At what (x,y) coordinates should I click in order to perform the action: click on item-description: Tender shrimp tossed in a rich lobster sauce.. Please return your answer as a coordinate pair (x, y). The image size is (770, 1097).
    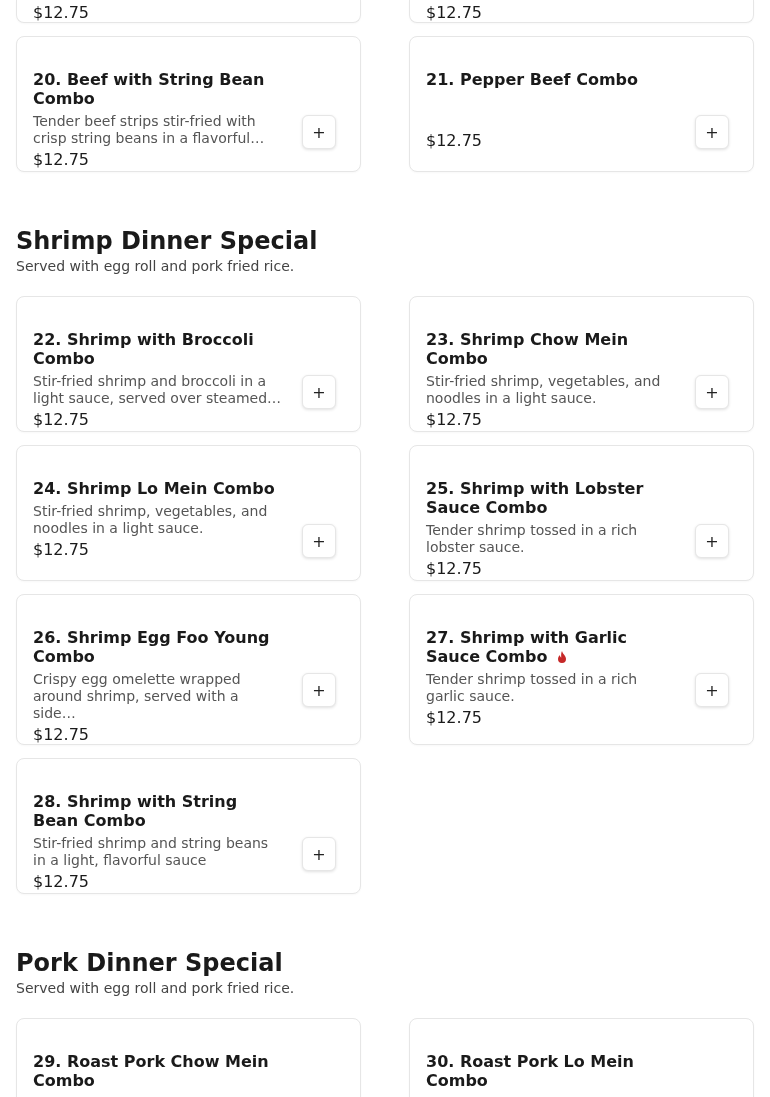
    Looking at the image, I should click on (532, 539).